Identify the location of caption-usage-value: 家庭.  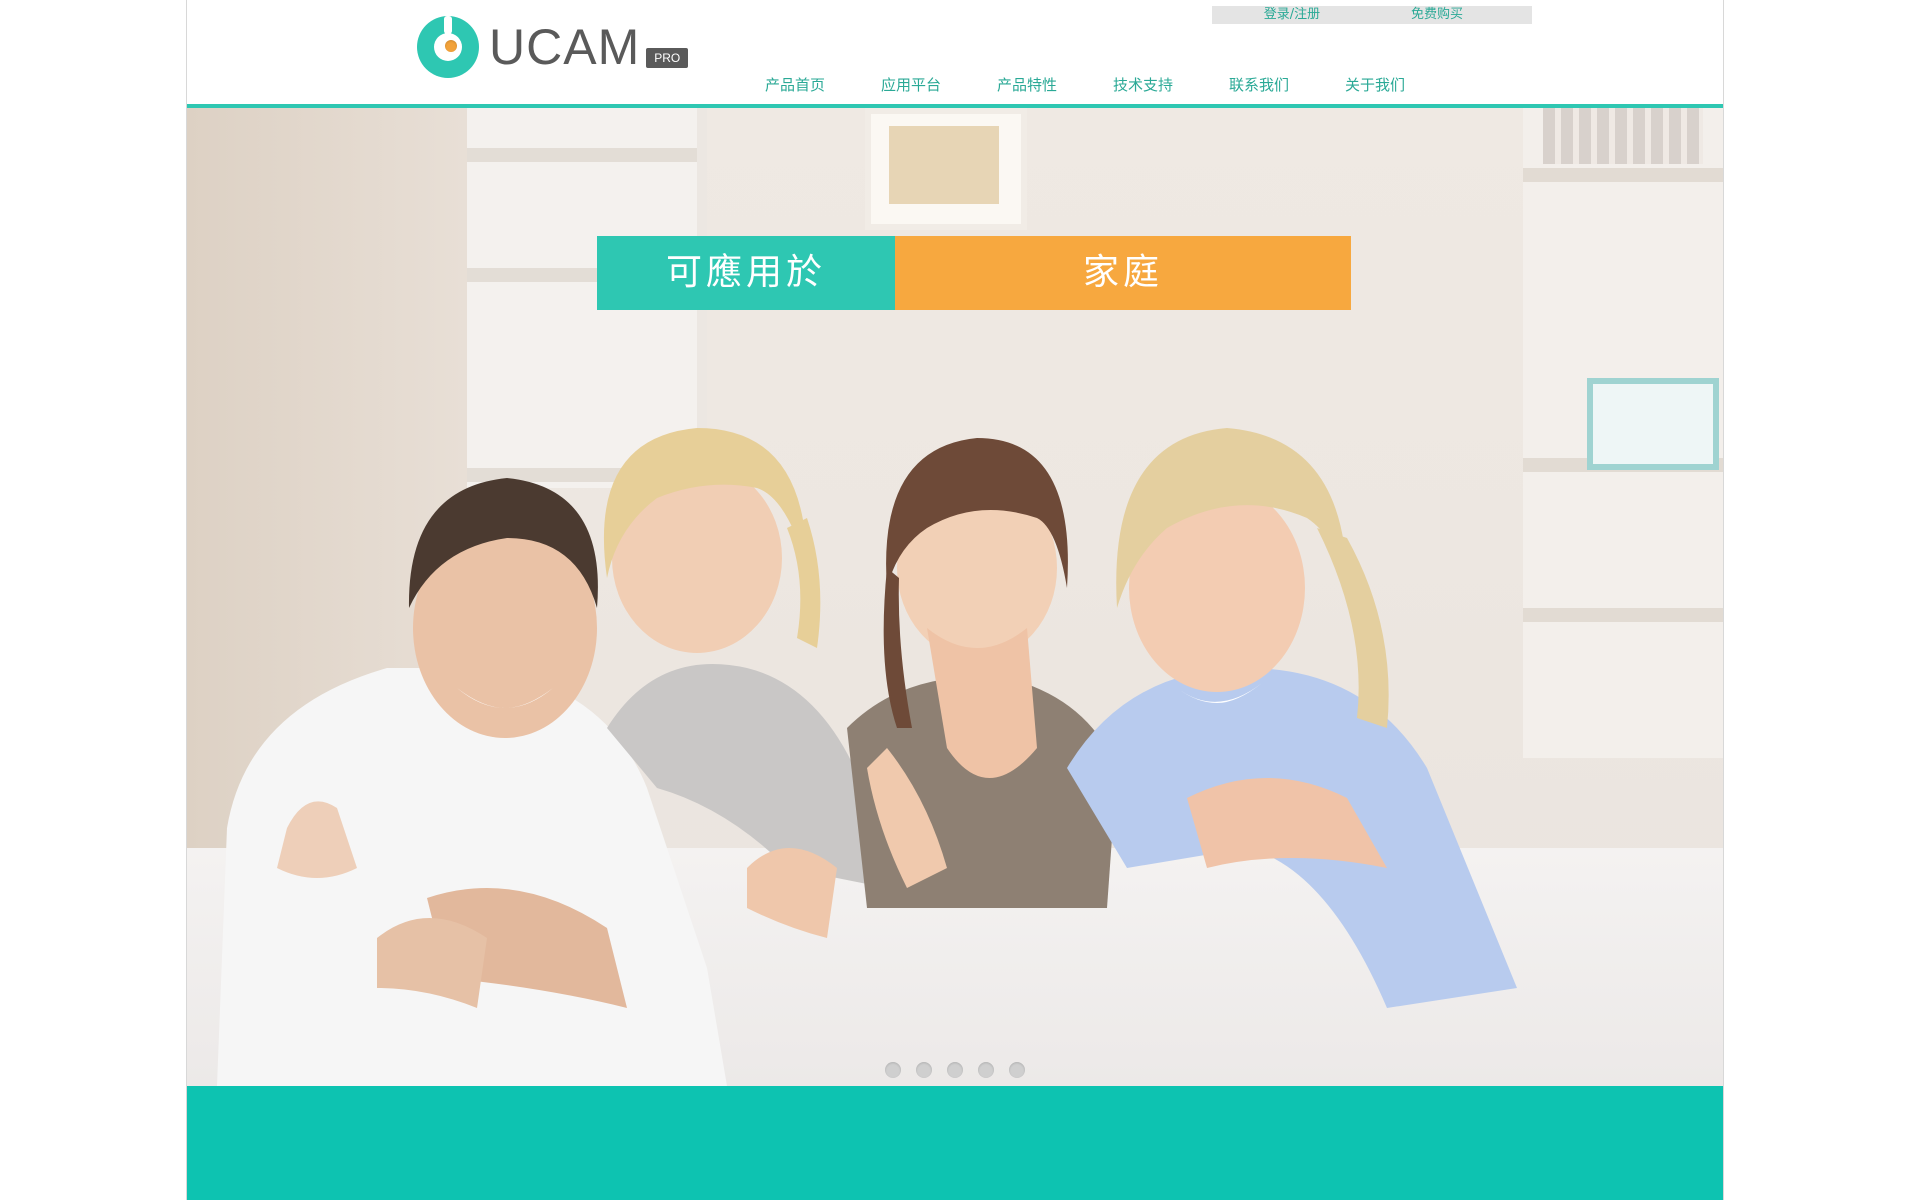
(1123, 273).